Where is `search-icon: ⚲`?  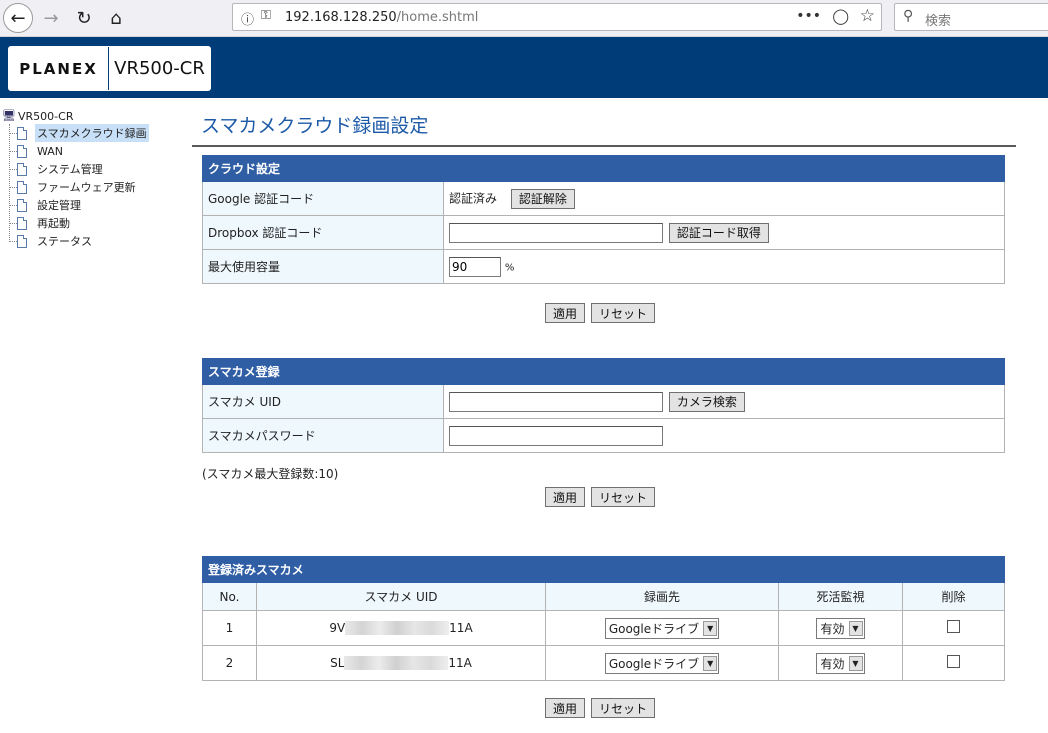
search-icon: ⚲ is located at coordinates (908, 16).